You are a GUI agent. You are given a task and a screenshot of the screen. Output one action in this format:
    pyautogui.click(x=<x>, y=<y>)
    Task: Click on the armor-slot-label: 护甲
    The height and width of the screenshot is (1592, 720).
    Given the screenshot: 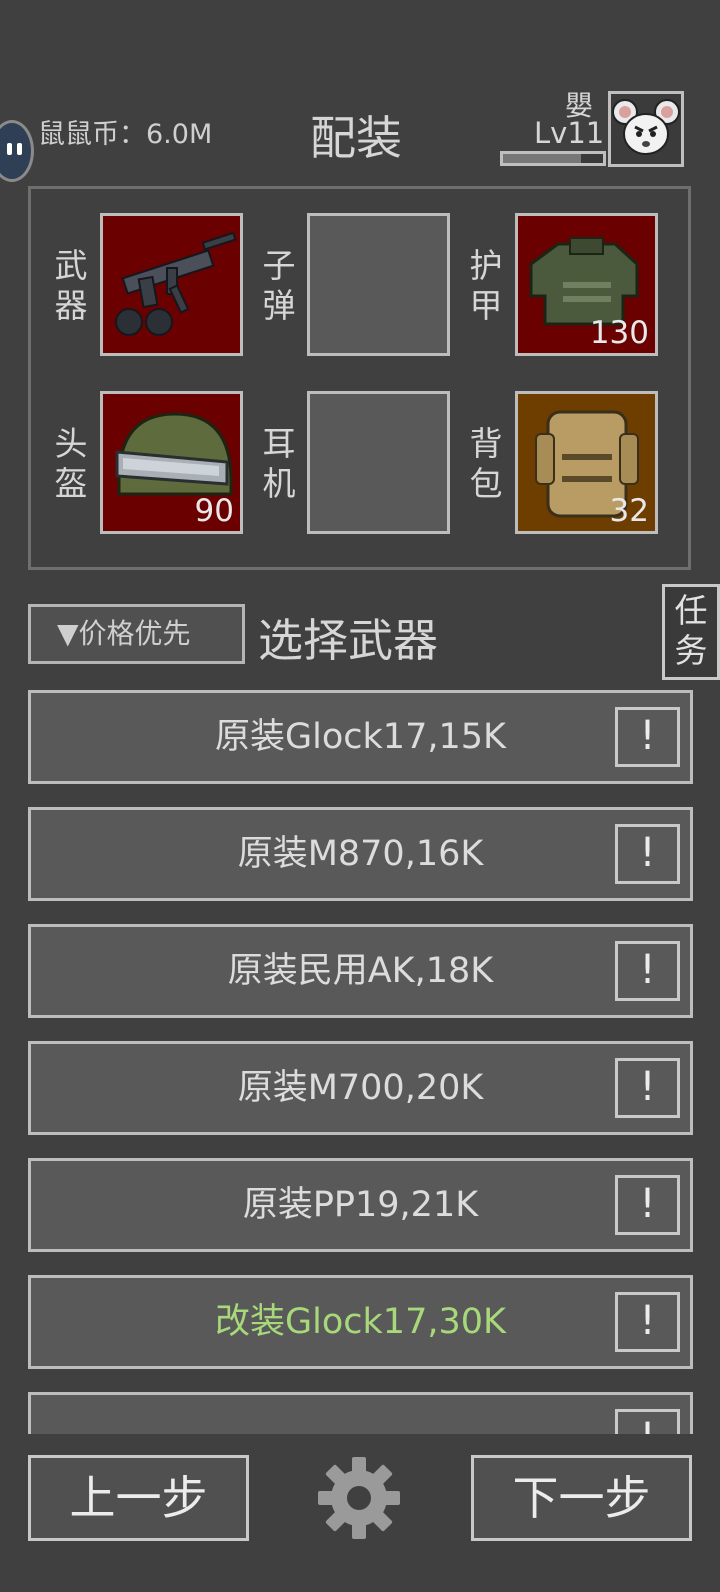 What is the action you would take?
    pyautogui.click(x=486, y=285)
    